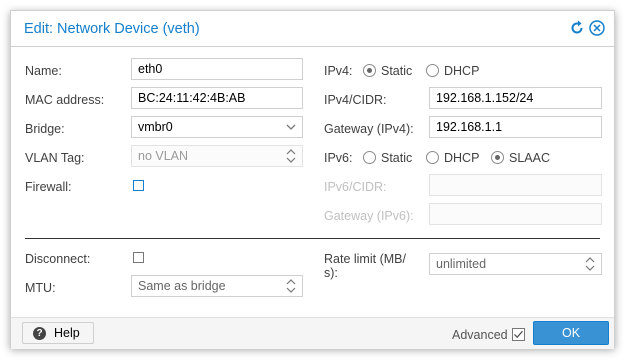  I want to click on advanced-checkbox, so click(518, 334).